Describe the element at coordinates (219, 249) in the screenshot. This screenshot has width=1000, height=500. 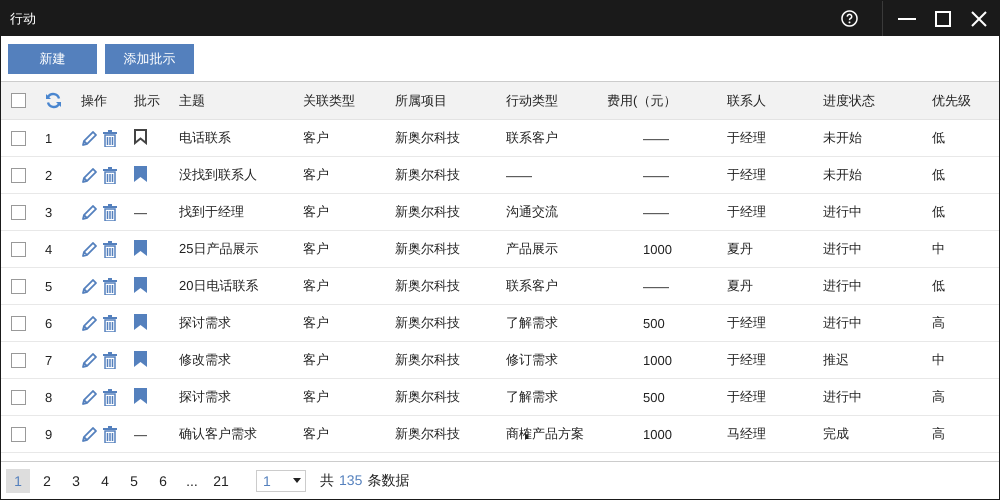
I see `table-cell-text: 25日产品展示` at that location.